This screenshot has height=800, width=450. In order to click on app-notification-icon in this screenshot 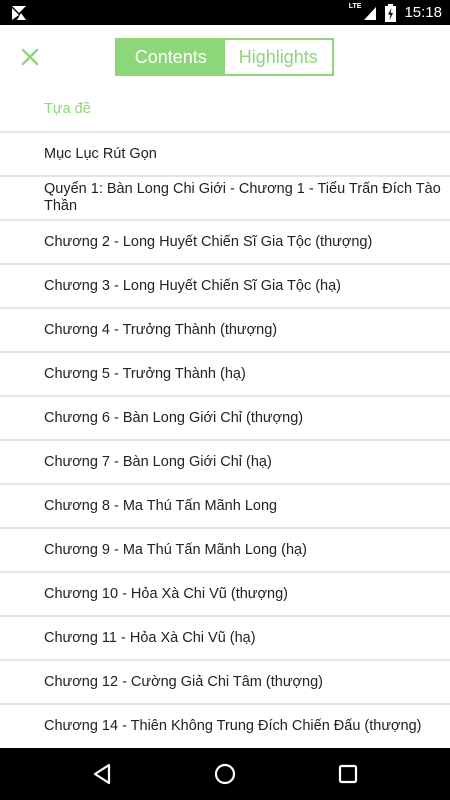, I will do `click(19, 13)`.